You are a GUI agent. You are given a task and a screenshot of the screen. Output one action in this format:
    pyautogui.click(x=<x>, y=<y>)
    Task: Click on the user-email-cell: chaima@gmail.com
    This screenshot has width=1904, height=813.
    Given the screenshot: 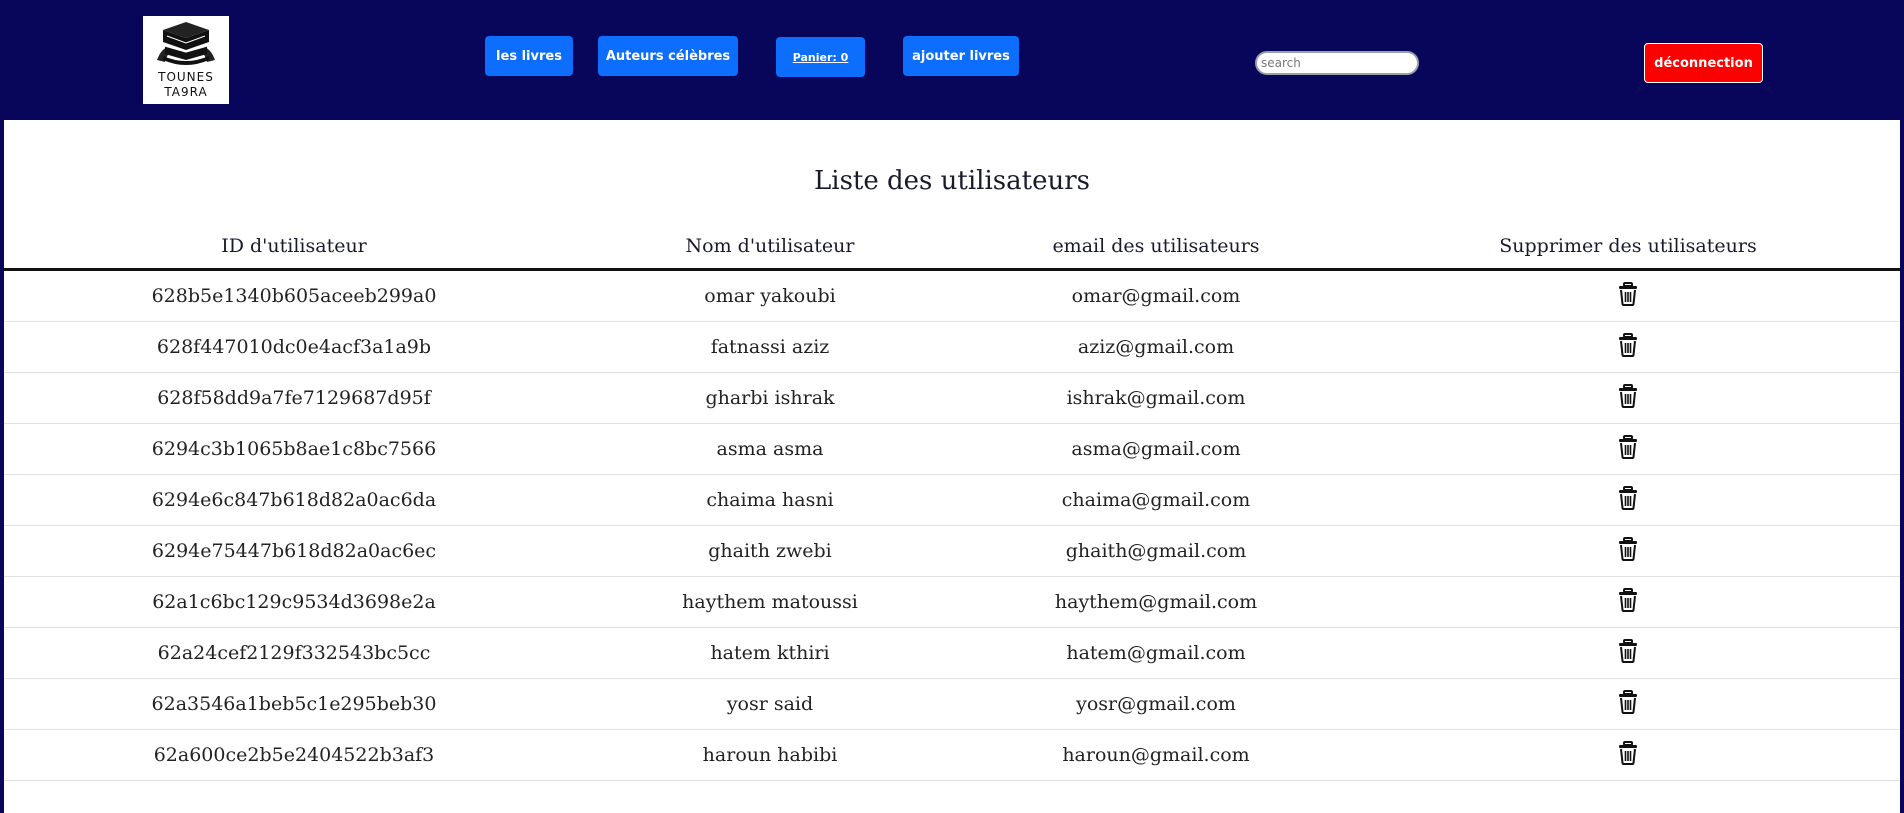 What is the action you would take?
    pyautogui.click(x=1156, y=500)
    